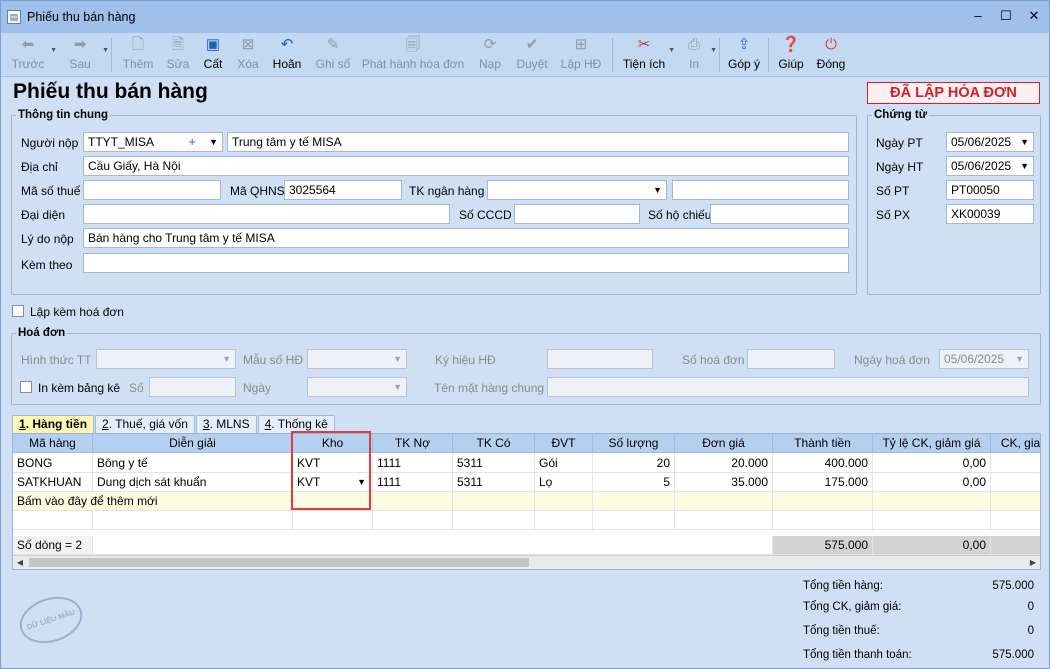  I want to click on cell-amount: 400.000, so click(823, 463).